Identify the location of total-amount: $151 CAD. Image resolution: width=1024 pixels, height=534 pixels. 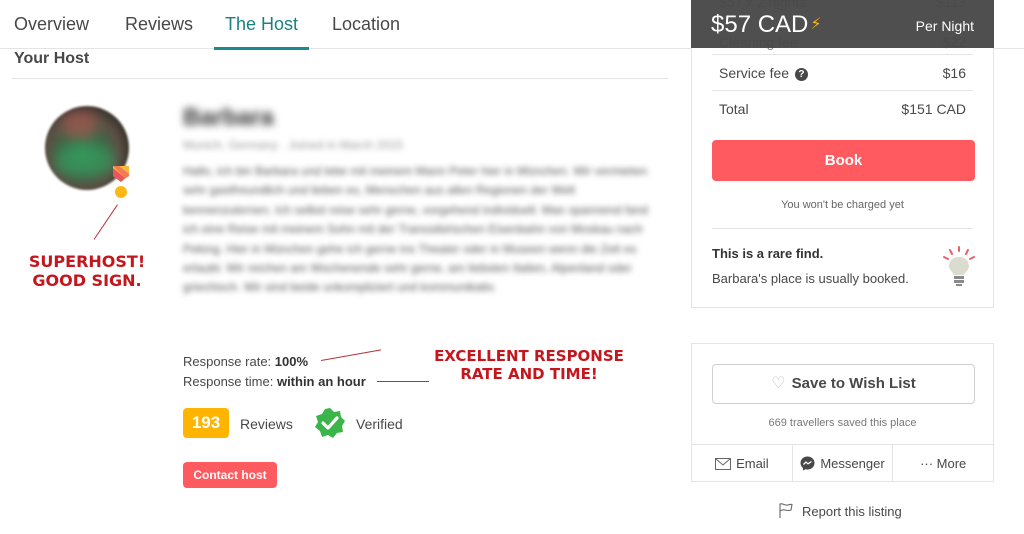
(933, 109).